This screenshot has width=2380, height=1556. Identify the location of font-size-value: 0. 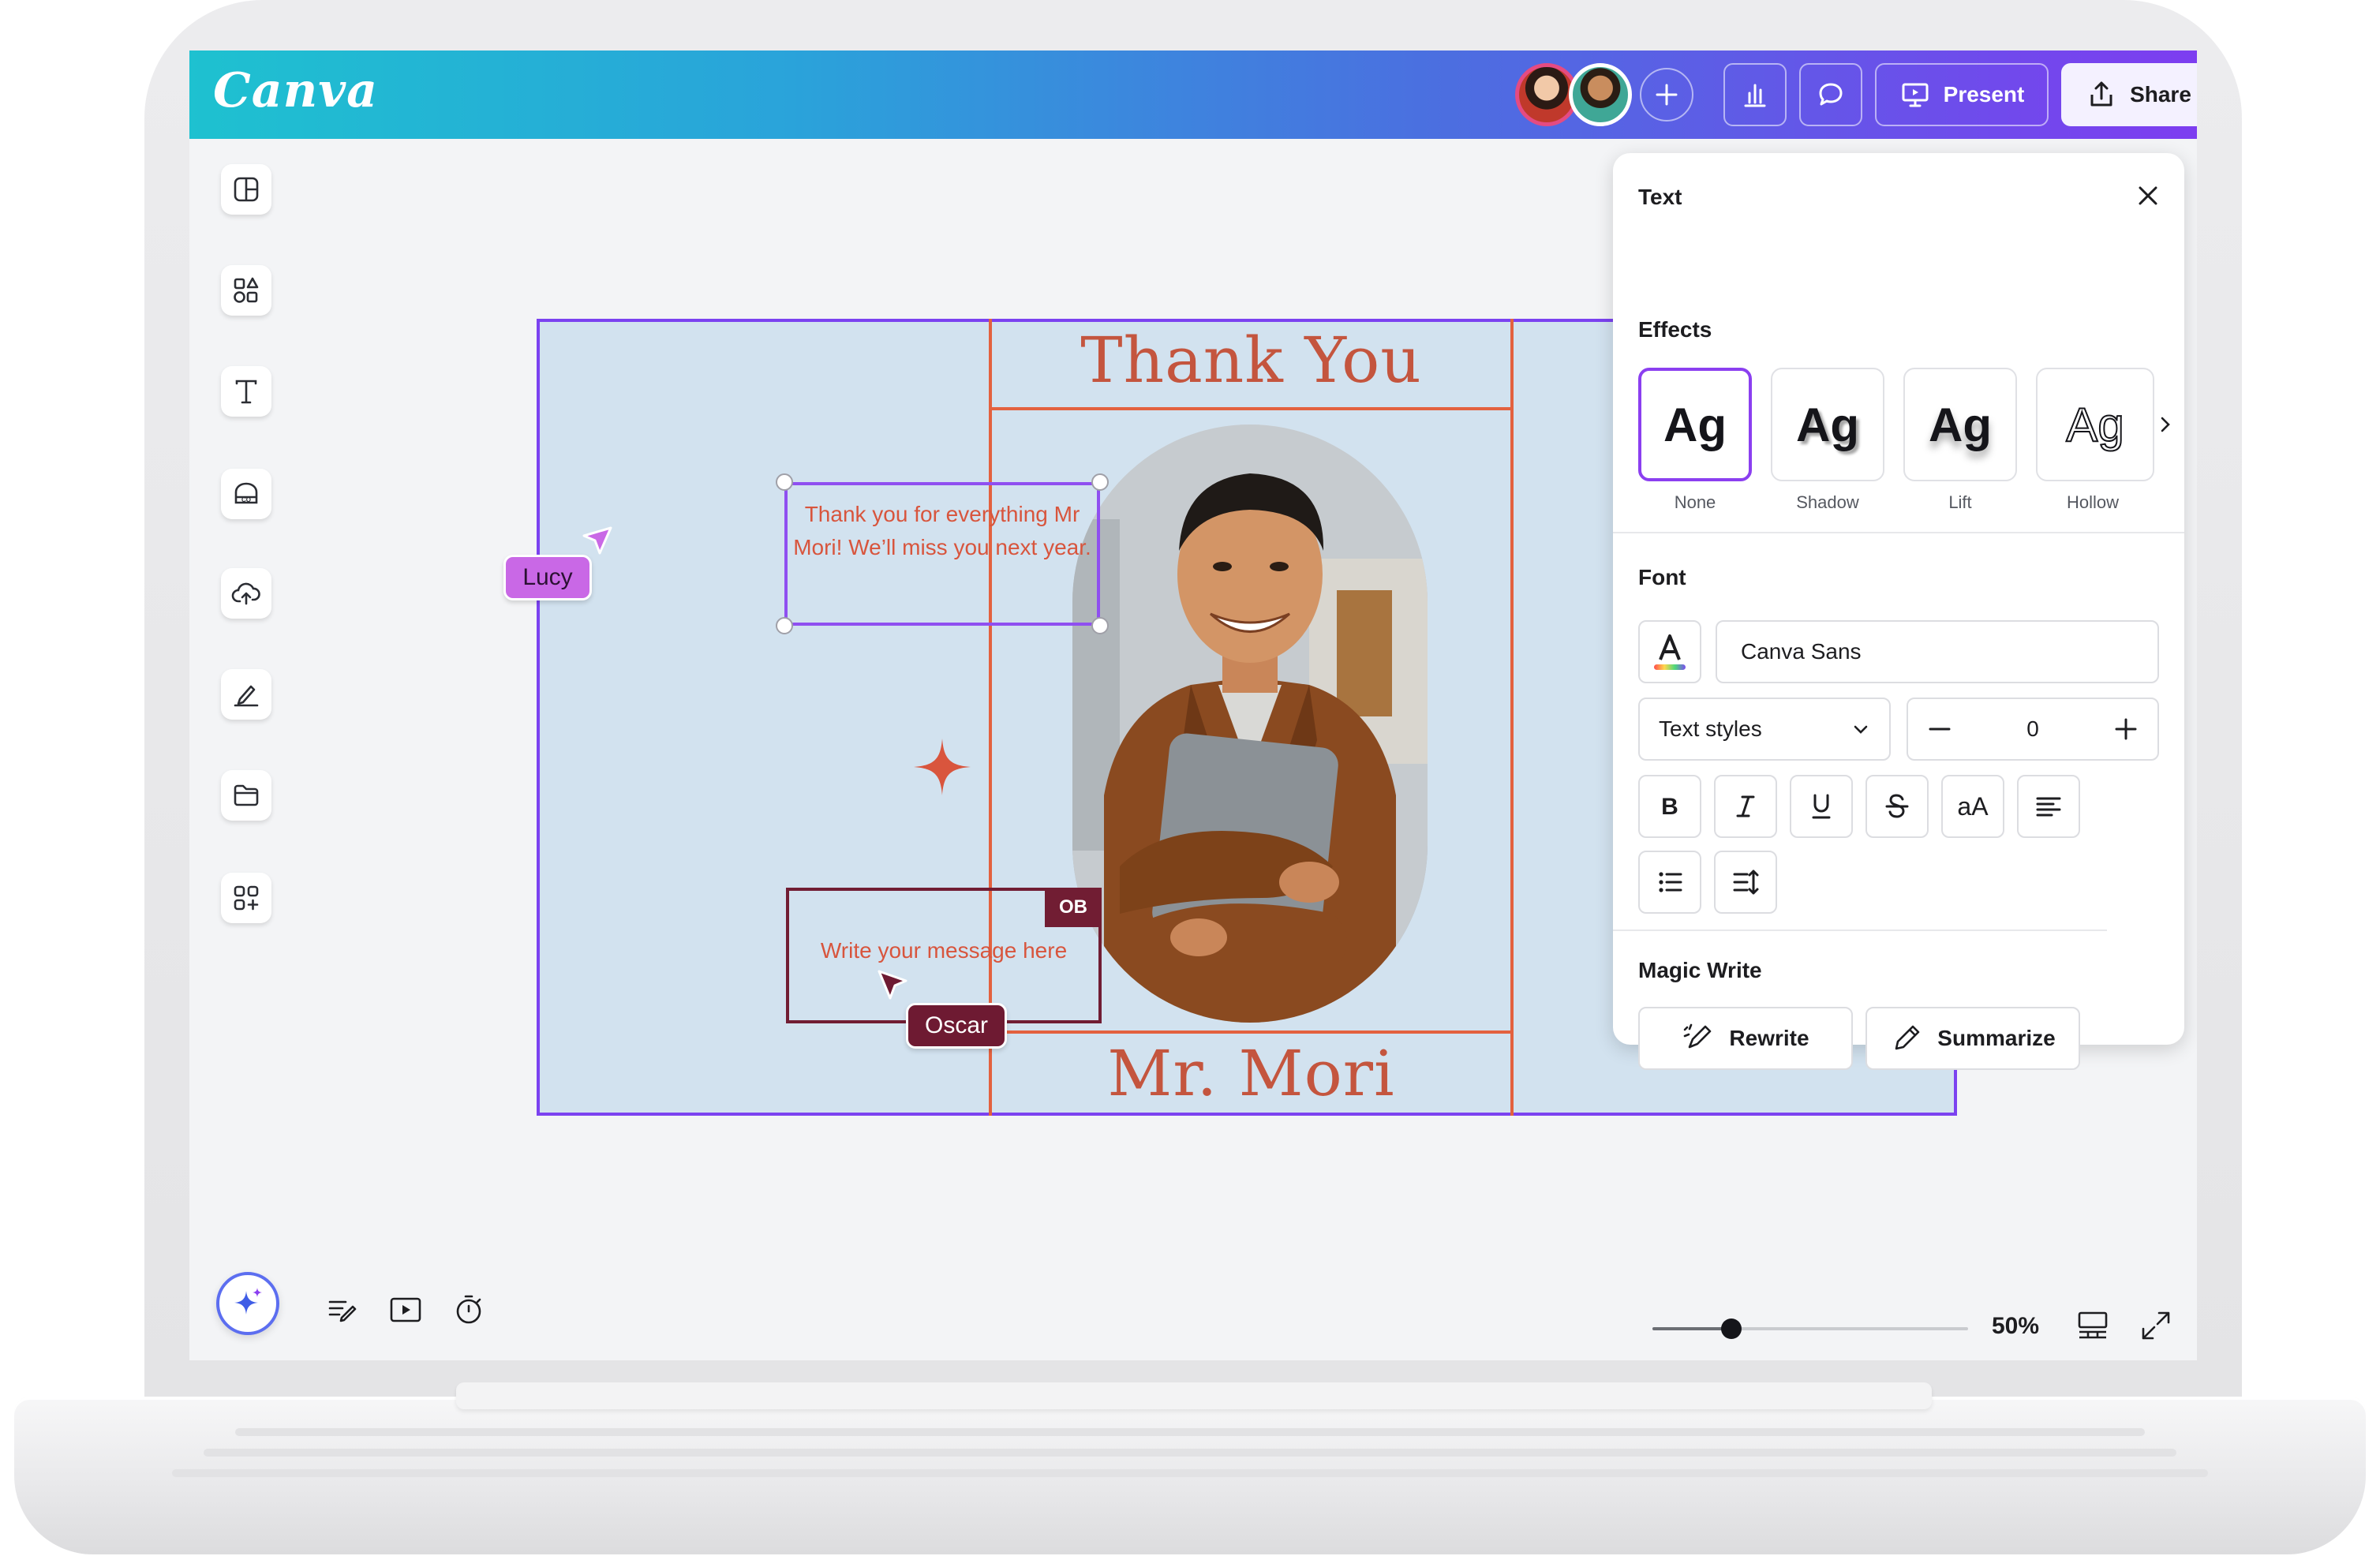
(2032, 729).